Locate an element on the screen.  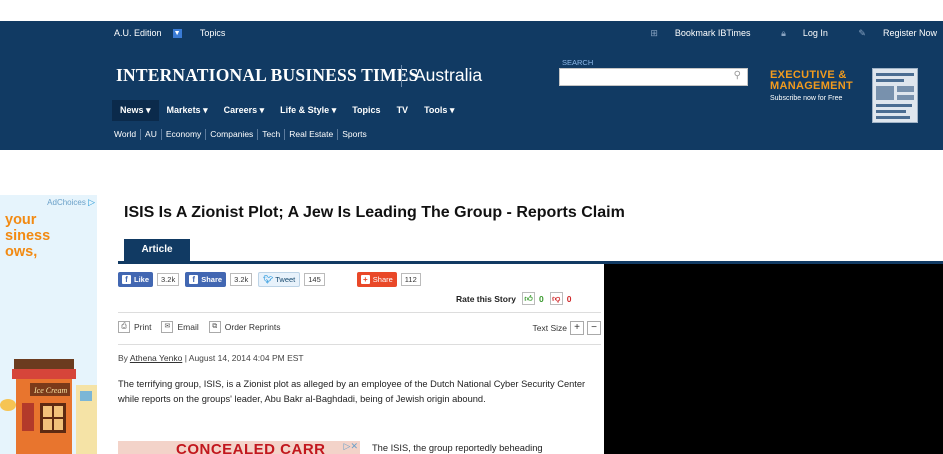
text-size-increase-button: + is located at coordinates (577, 328).